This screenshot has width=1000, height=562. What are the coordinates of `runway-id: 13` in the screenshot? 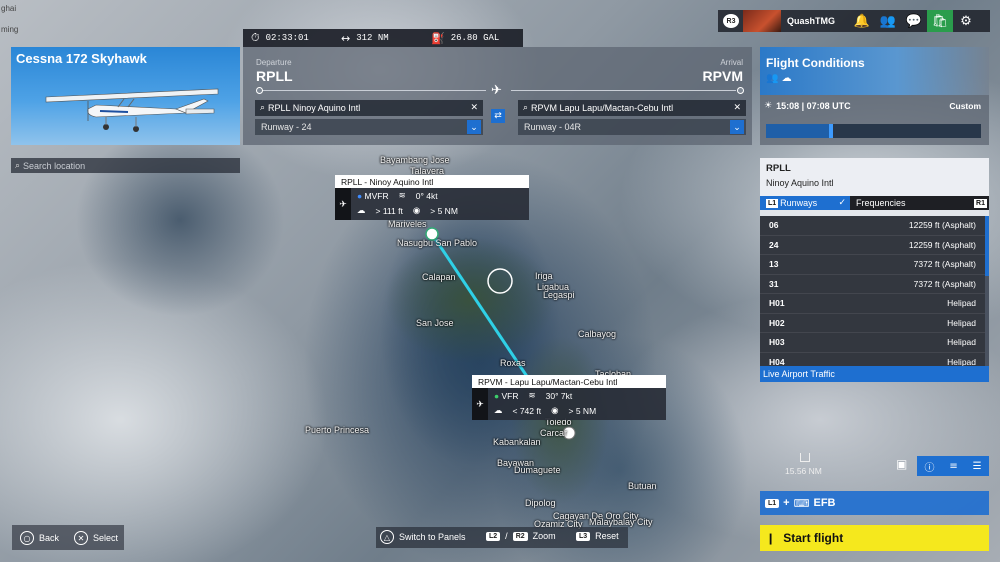 It's located at (774, 264).